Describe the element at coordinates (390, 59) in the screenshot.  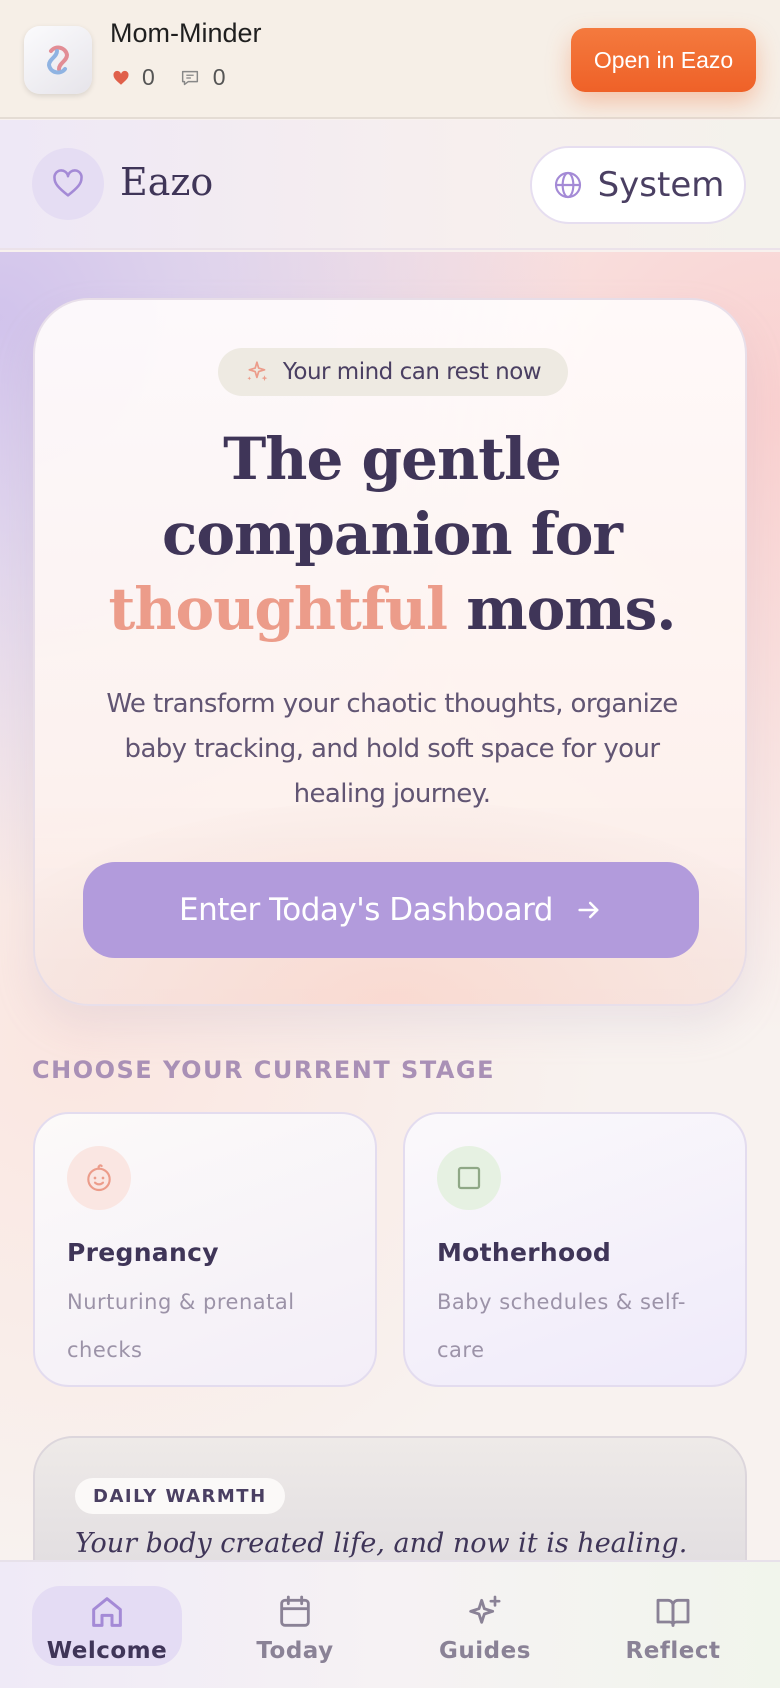
I see `app-bar: Mom-Minder 0 0 Open in Eazo` at that location.